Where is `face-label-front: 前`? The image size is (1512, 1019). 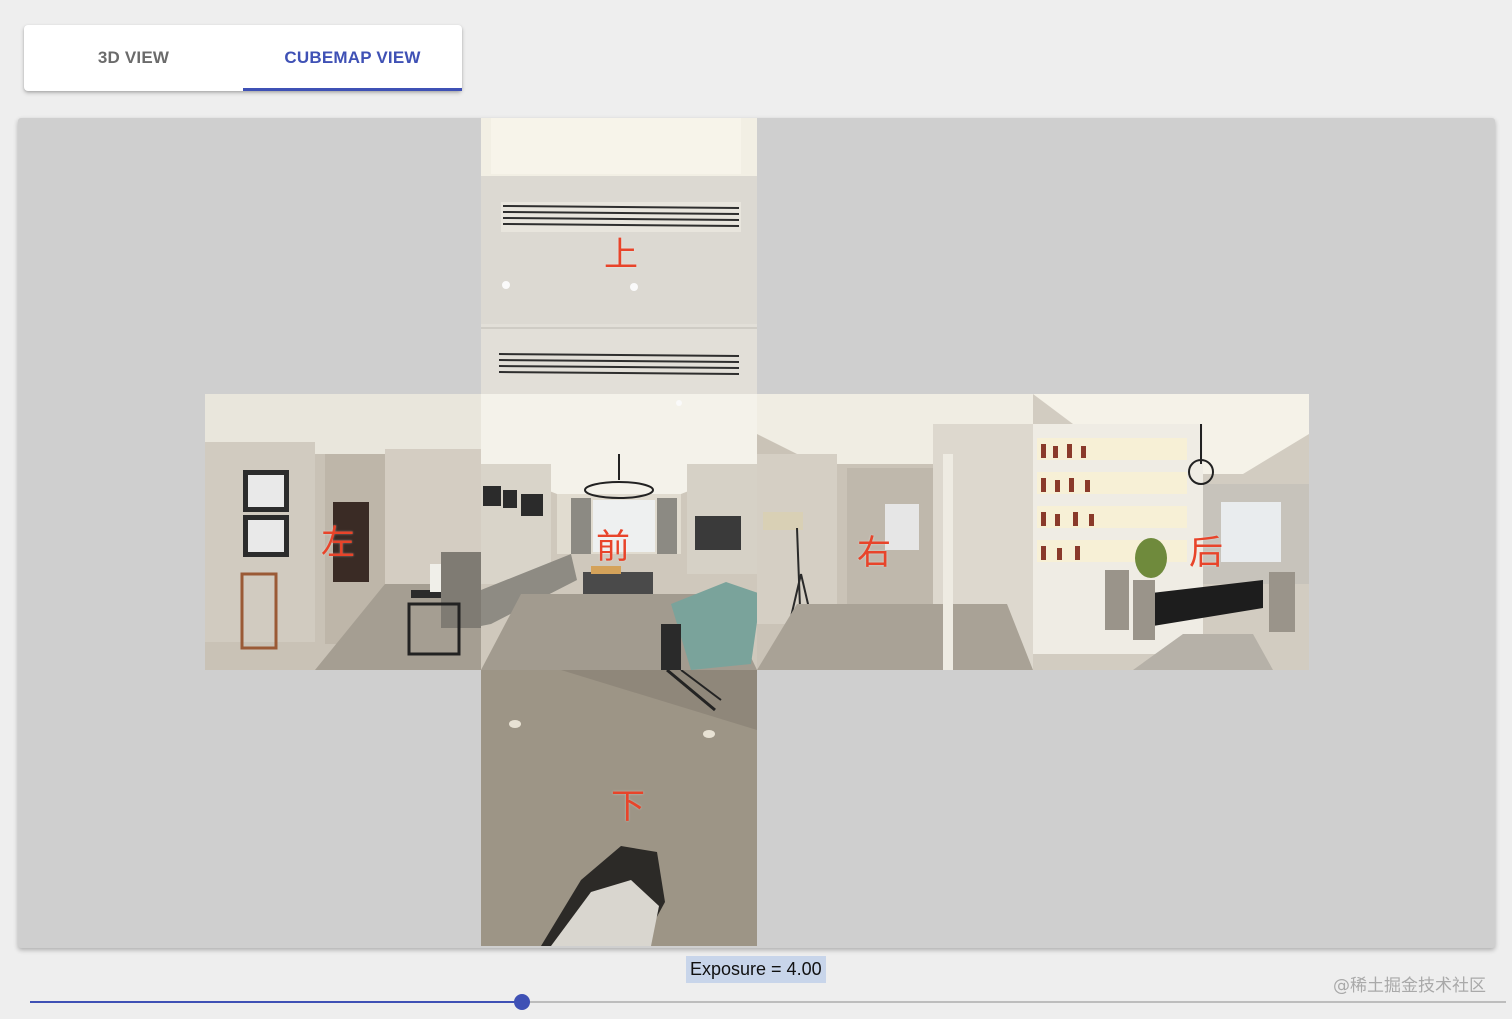 face-label-front: 前 is located at coordinates (613, 547).